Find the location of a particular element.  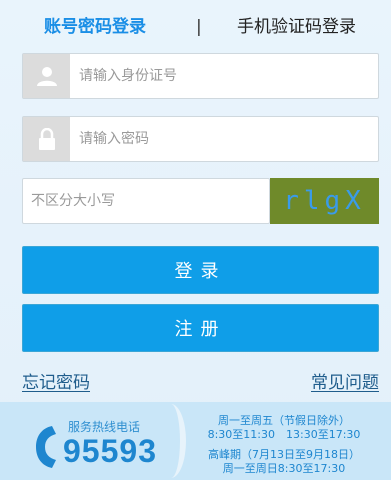

captcha-input is located at coordinates (147, 201).